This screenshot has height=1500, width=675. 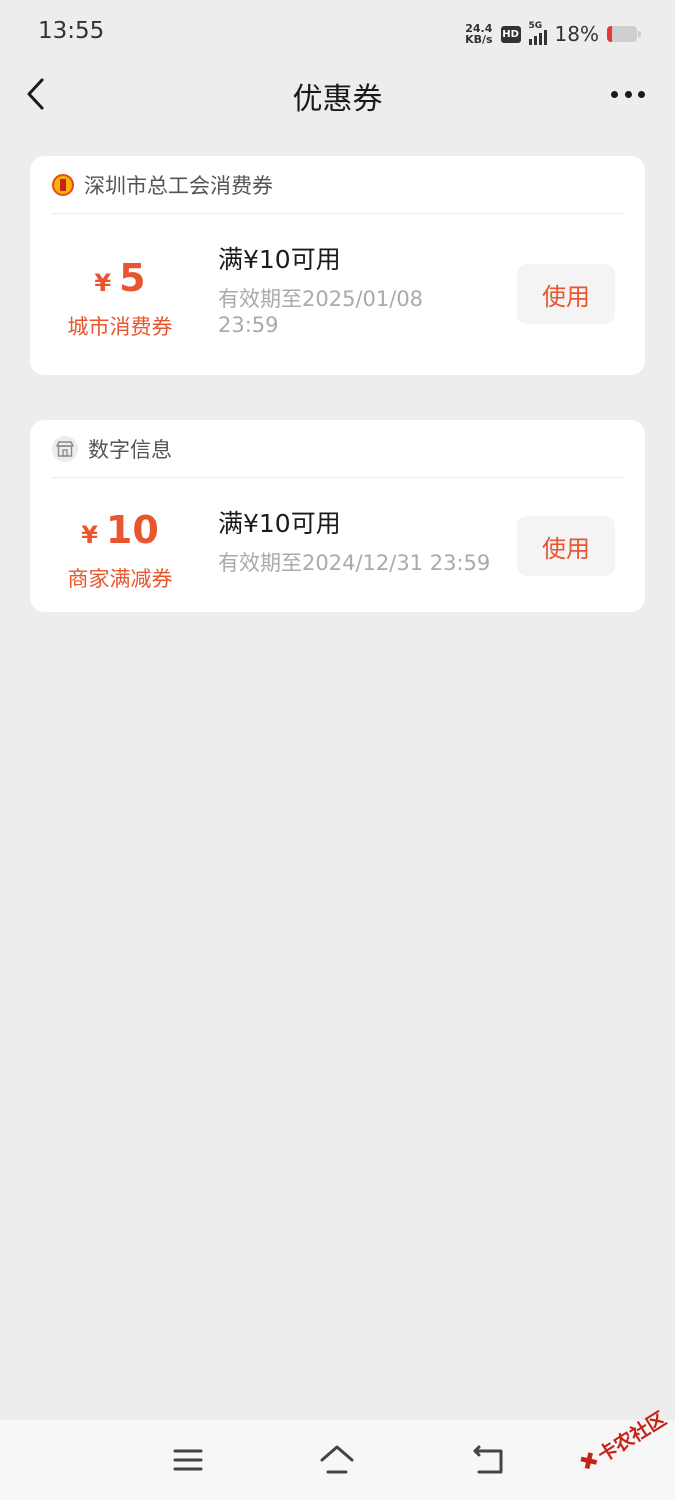 What do you see at coordinates (65, 448) in the screenshot?
I see `store-icon` at bounding box center [65, 448].